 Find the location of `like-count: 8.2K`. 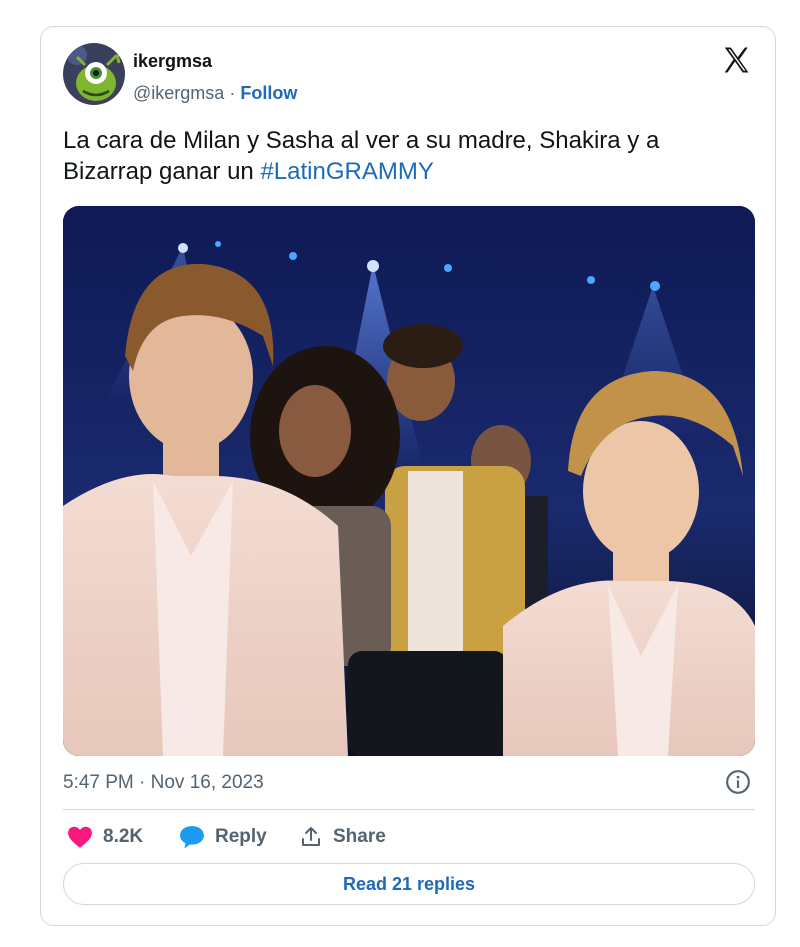

like-count: 8.2K is located at coordinates (123, 836).